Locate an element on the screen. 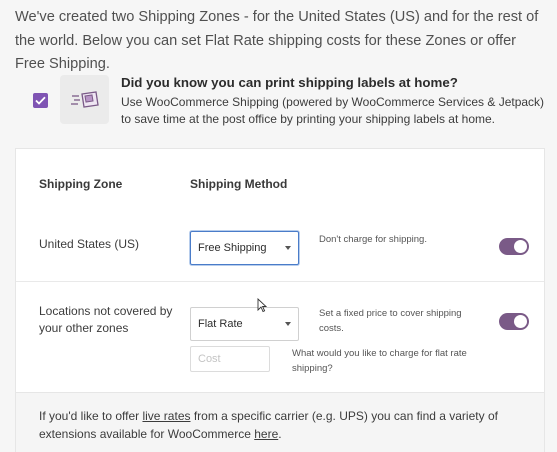  row-divider is located at coordinates (280, 281).